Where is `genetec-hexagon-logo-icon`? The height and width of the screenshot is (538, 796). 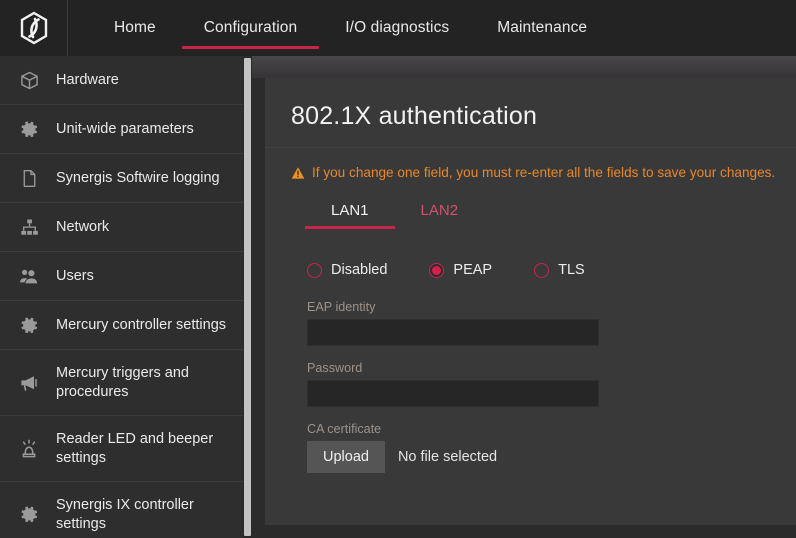
genetec-hexagon-logo-icon is located at coordinates (33, 28).